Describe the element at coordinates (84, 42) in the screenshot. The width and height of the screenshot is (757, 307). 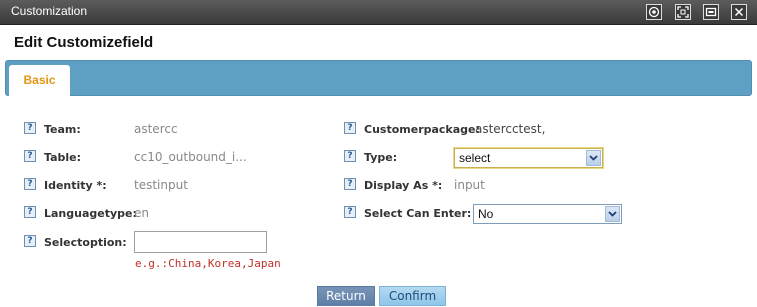
I see `page-title: Edit Customizefield` at that location.